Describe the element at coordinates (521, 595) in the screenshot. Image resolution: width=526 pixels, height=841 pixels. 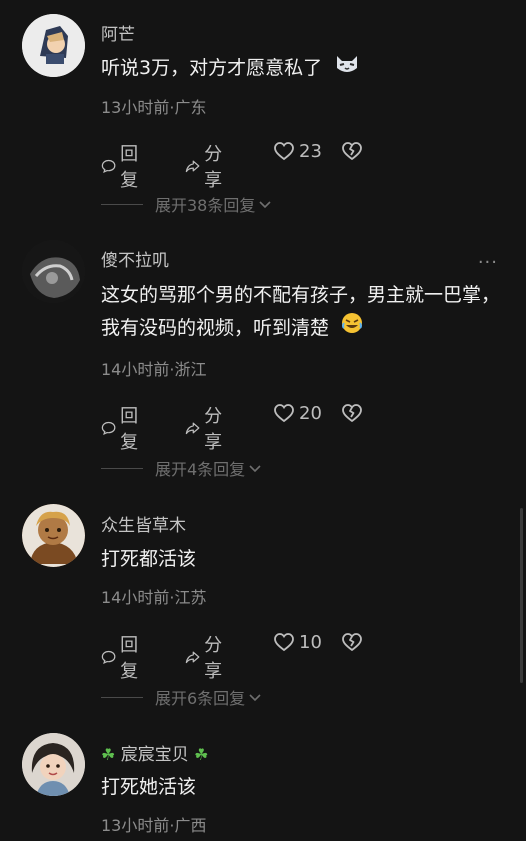
I see `scrollbar` at that location.